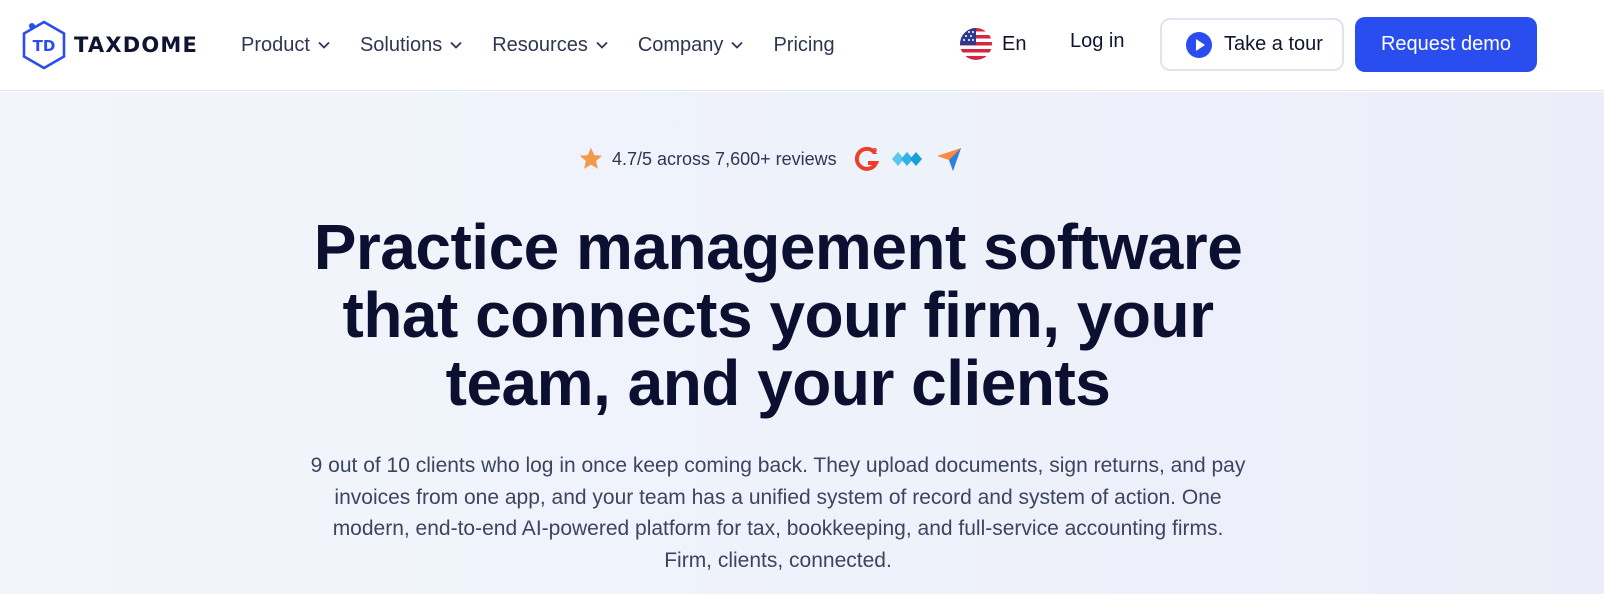 The height and width of the screenshot is (594, 1604). What do you see at coordinates (136, 45) in the screenshot?
I see `brand-name: TAXDOME` at bounding box center [136, 45].